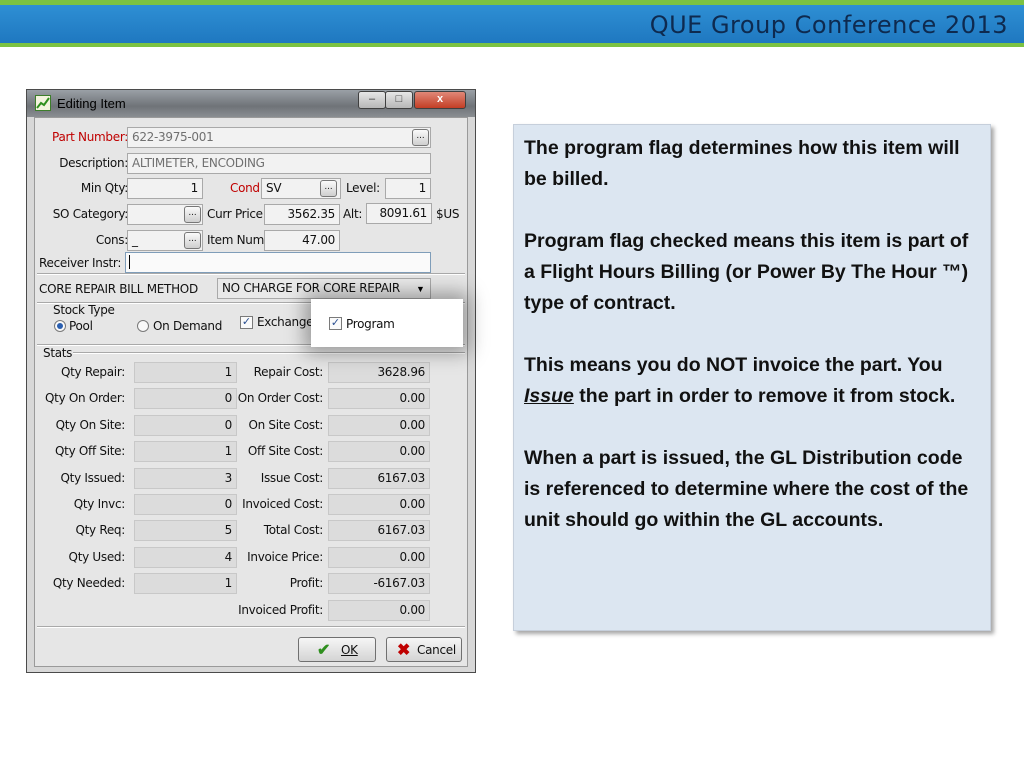 The width and height of the screenshot is (1024, 768). Describe the element at coordinates (302, 240) in the screenshot. I see `item-num-field: 47.00` at that location.